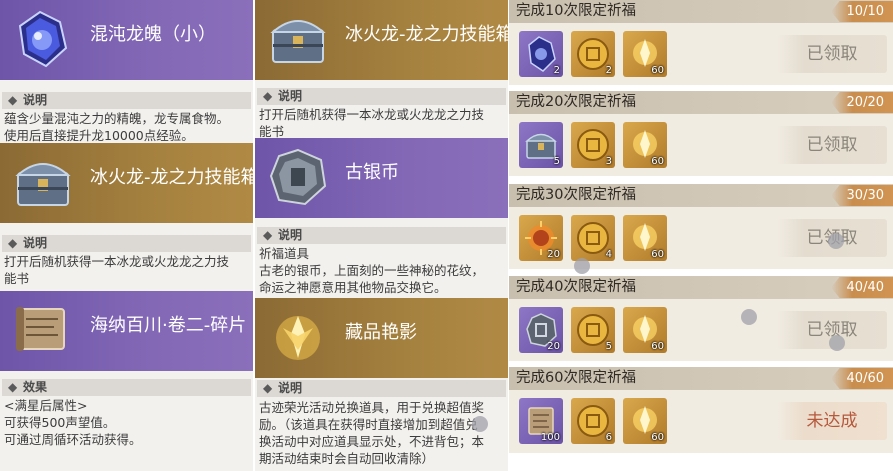 The image size is (893, 471). Describe the element at coordinates (608, 437) in the screenshot. I see `reward-qty: 6` at that location.